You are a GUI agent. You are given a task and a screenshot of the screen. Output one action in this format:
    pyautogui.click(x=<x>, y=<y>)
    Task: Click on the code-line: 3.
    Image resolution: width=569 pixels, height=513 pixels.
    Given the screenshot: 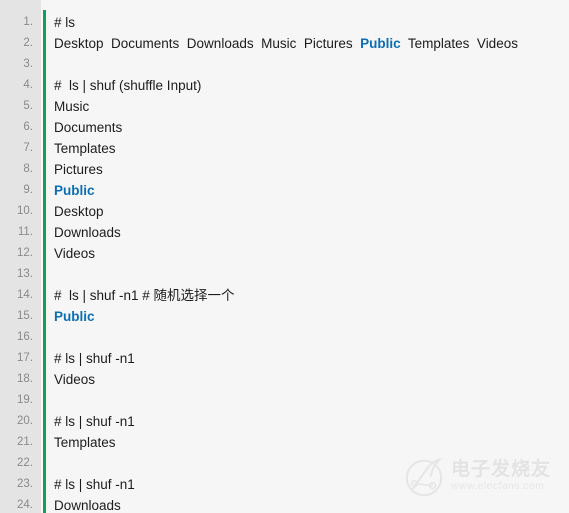 What is the action you would take?
    pyautogui.click(x=284, y=64)
    